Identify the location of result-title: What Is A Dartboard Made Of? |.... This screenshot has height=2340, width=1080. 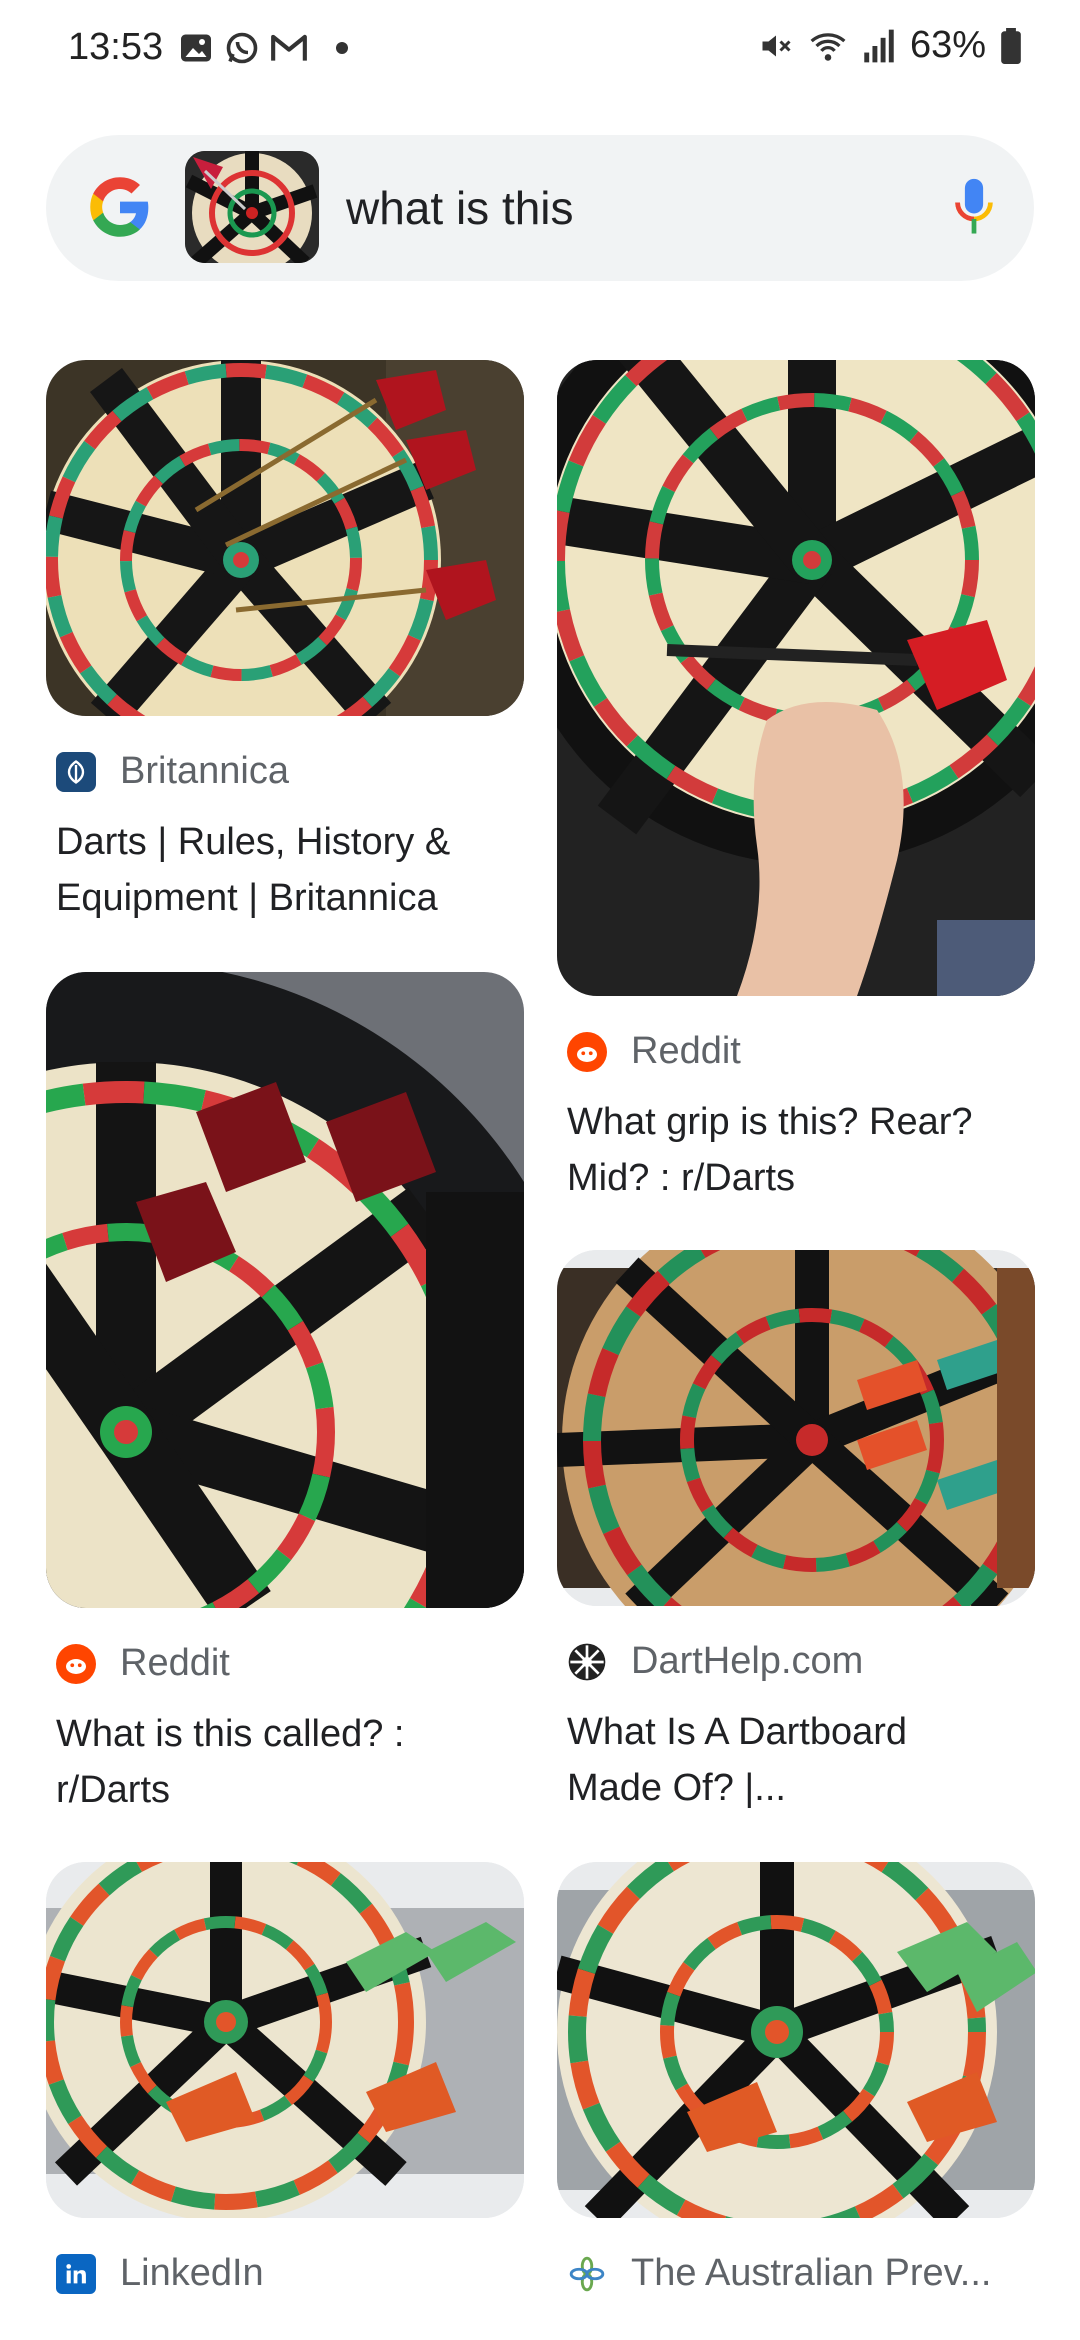
(802, 1760).